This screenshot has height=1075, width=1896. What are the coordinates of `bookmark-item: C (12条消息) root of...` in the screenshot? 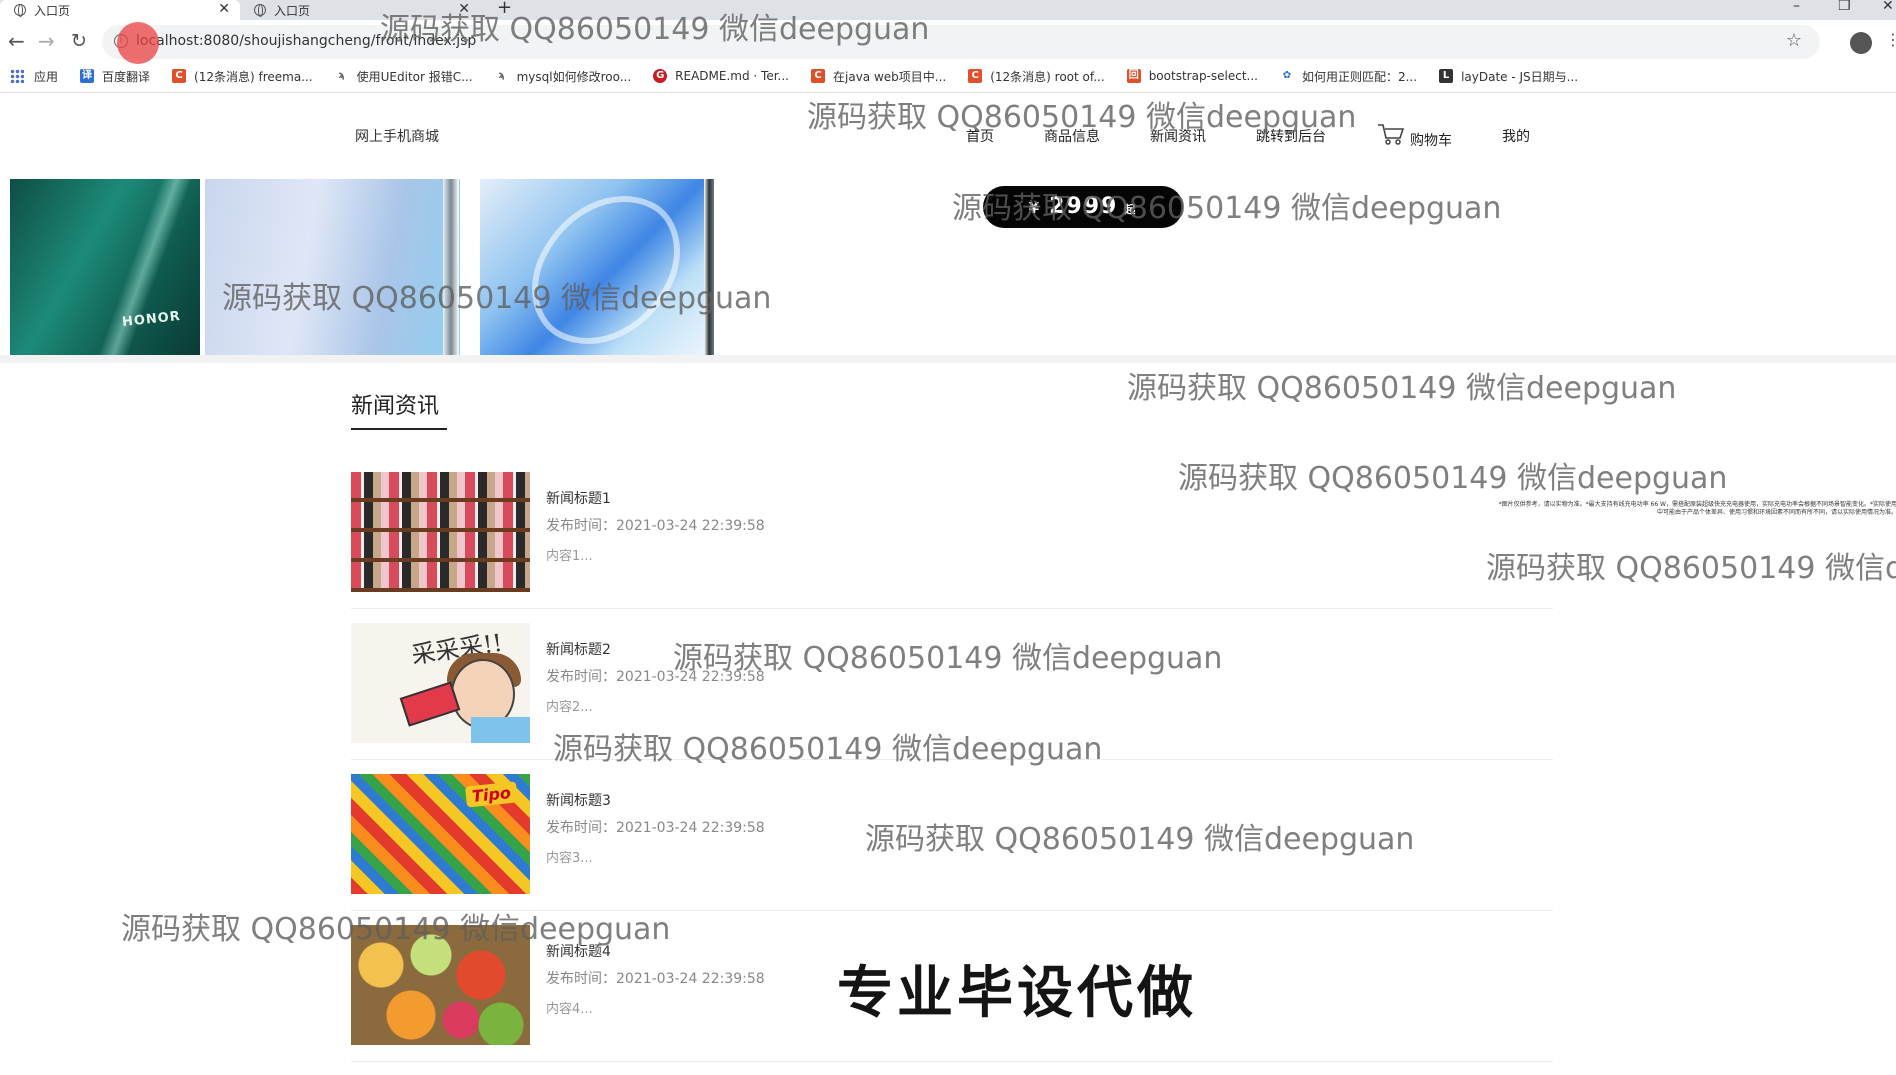 It's located at (1036, 76).